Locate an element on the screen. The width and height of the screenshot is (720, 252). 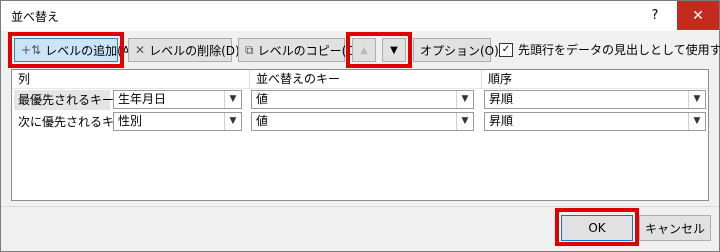
delete-level-label: レベルの削除(D) is located at coordinates (194, 50).